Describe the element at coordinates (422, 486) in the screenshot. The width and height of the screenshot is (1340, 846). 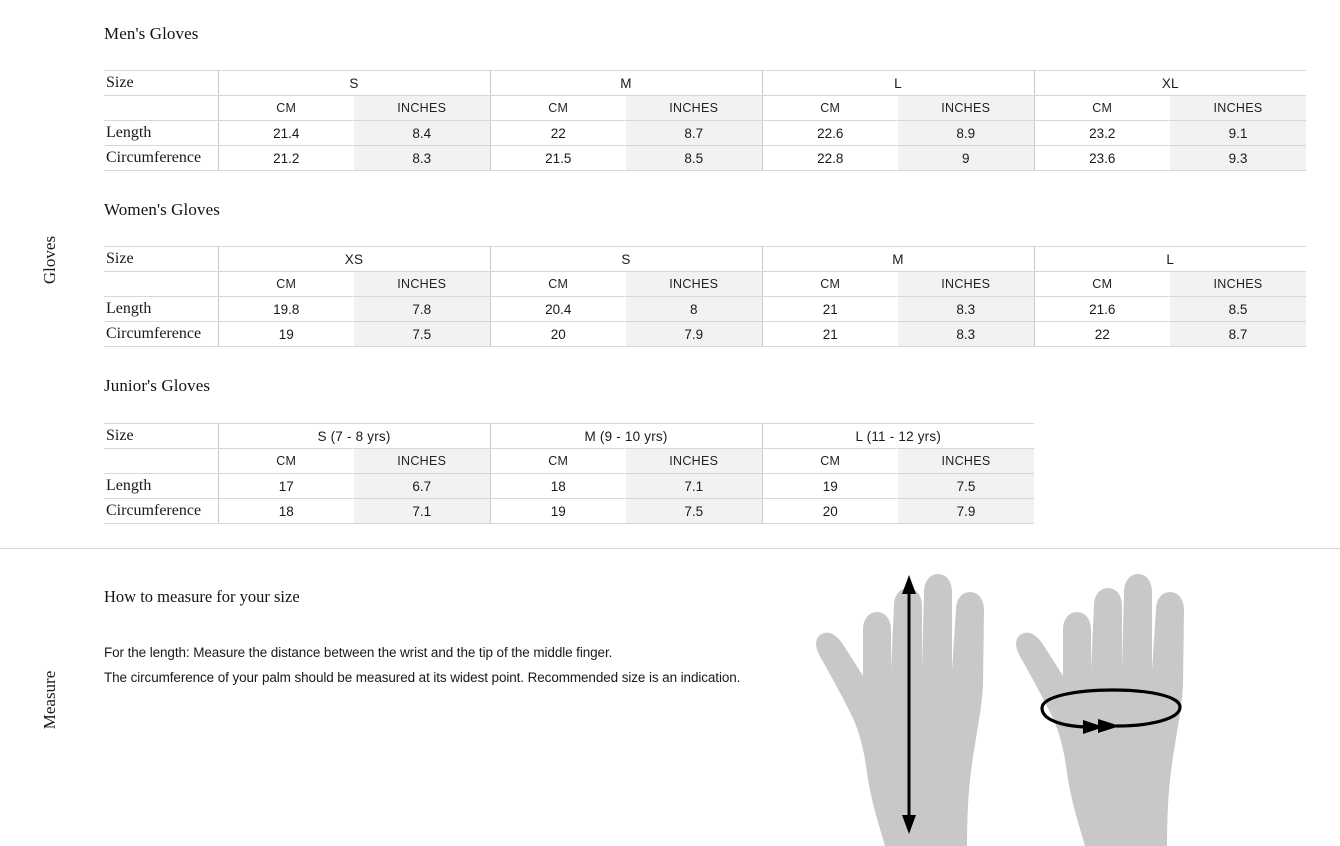
I see `cell-length-inches: 6.7` at that location.